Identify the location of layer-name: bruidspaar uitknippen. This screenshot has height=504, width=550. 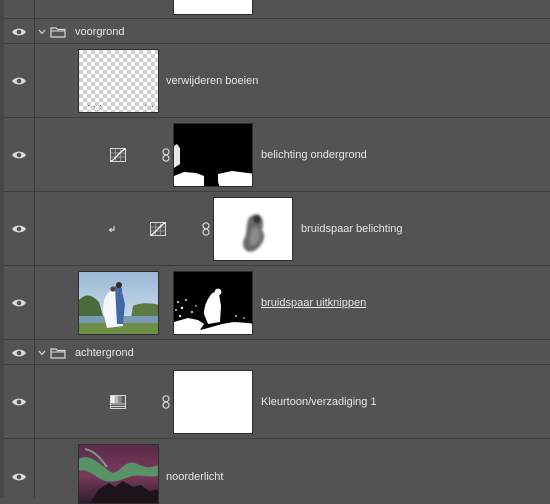
(313, 303).